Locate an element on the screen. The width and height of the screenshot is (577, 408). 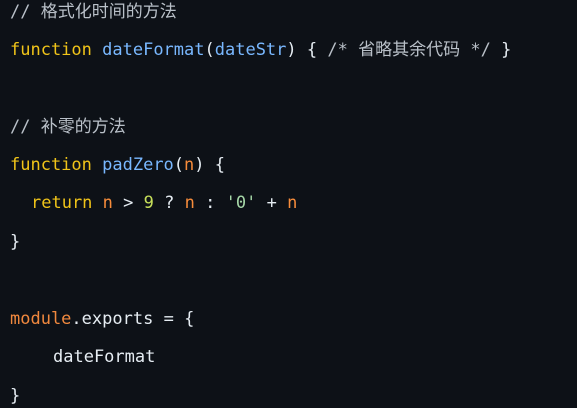
operator: ? is located at coordinates (169, 203).